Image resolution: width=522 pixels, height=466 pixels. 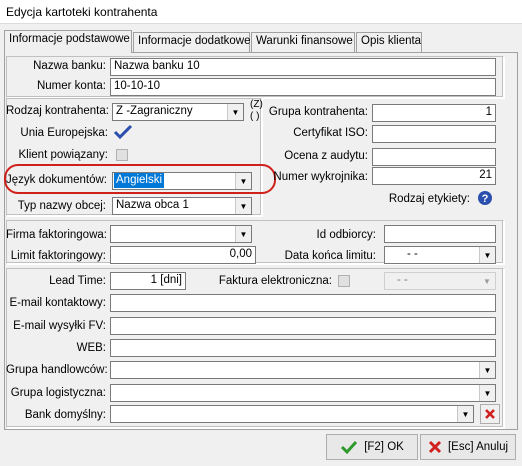 What do you see at coordinates (183, 255) in the screenshot?
I see `factoring-limit-field: 0,00` at bounding box center [183, 255].